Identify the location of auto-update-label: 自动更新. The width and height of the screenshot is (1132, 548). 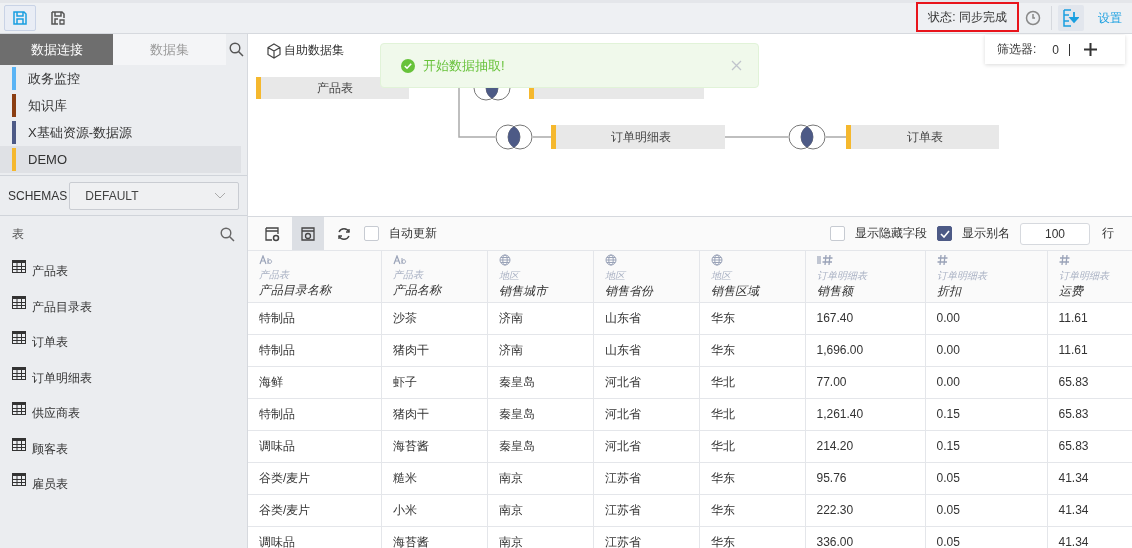
(413, 233).